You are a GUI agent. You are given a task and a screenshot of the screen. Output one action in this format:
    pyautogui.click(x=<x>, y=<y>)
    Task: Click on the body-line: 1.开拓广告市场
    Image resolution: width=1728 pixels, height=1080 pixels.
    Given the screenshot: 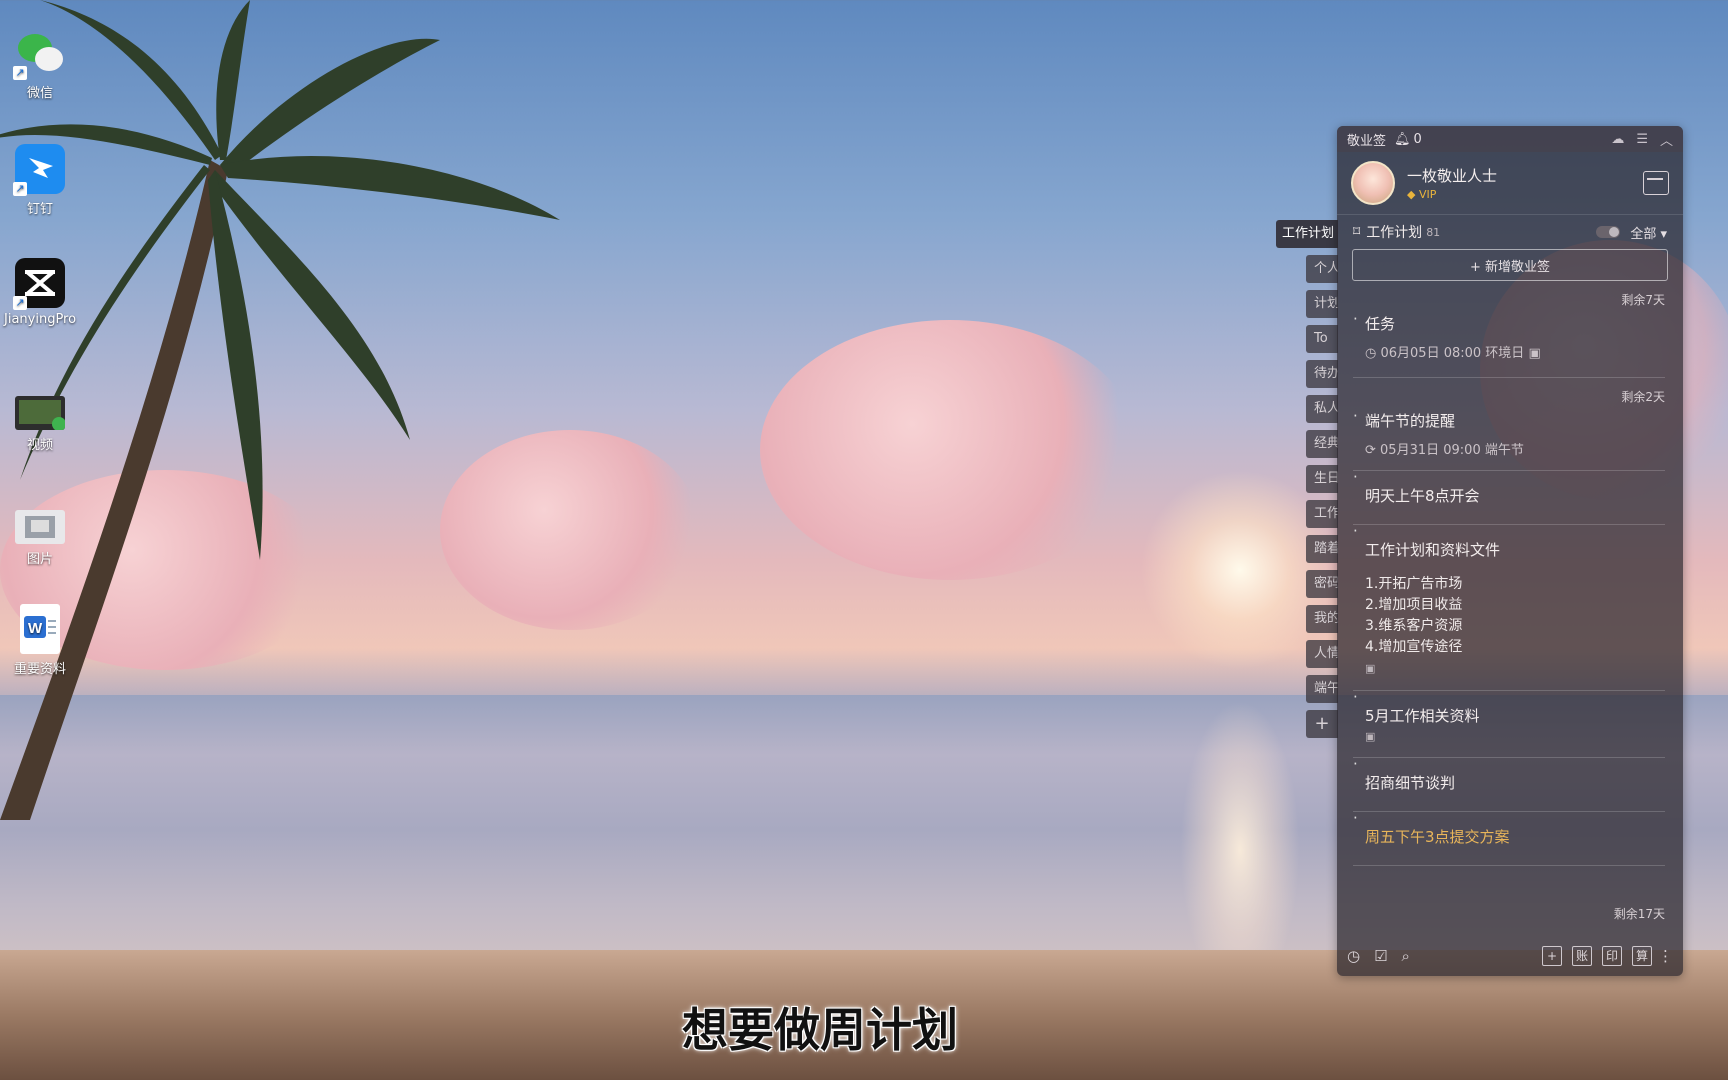 What is the action you would take?
    pyautogui.click(x=1414, y=584)
    